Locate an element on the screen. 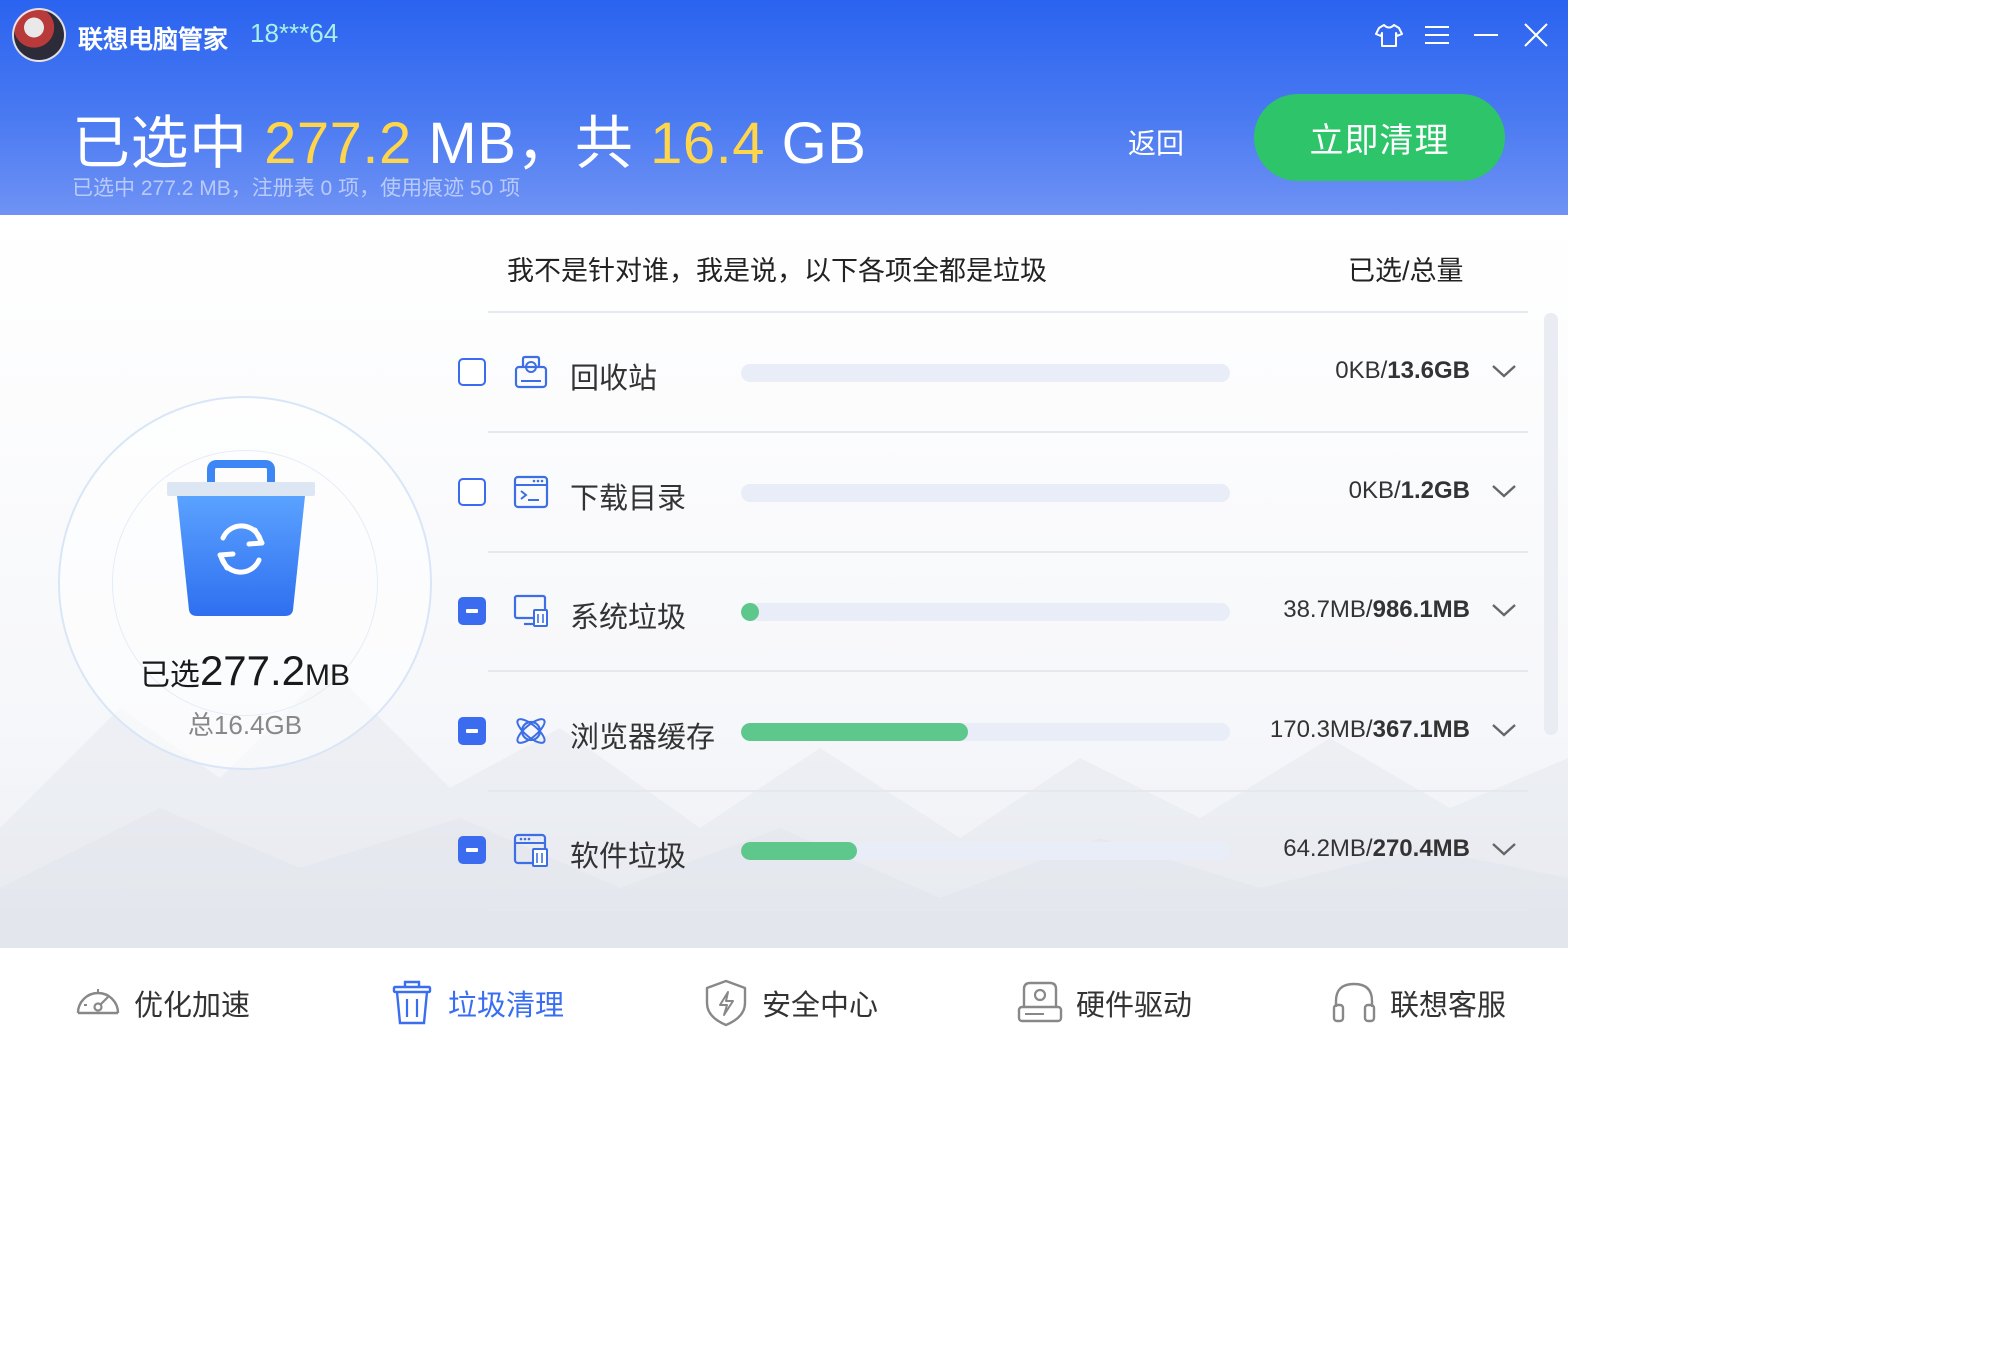 This screenshot has height=1350, width=2000. list-item-browser-cache: 浏览器缓存 170.3MB/367.1MB is located at coordinates (990, 732).